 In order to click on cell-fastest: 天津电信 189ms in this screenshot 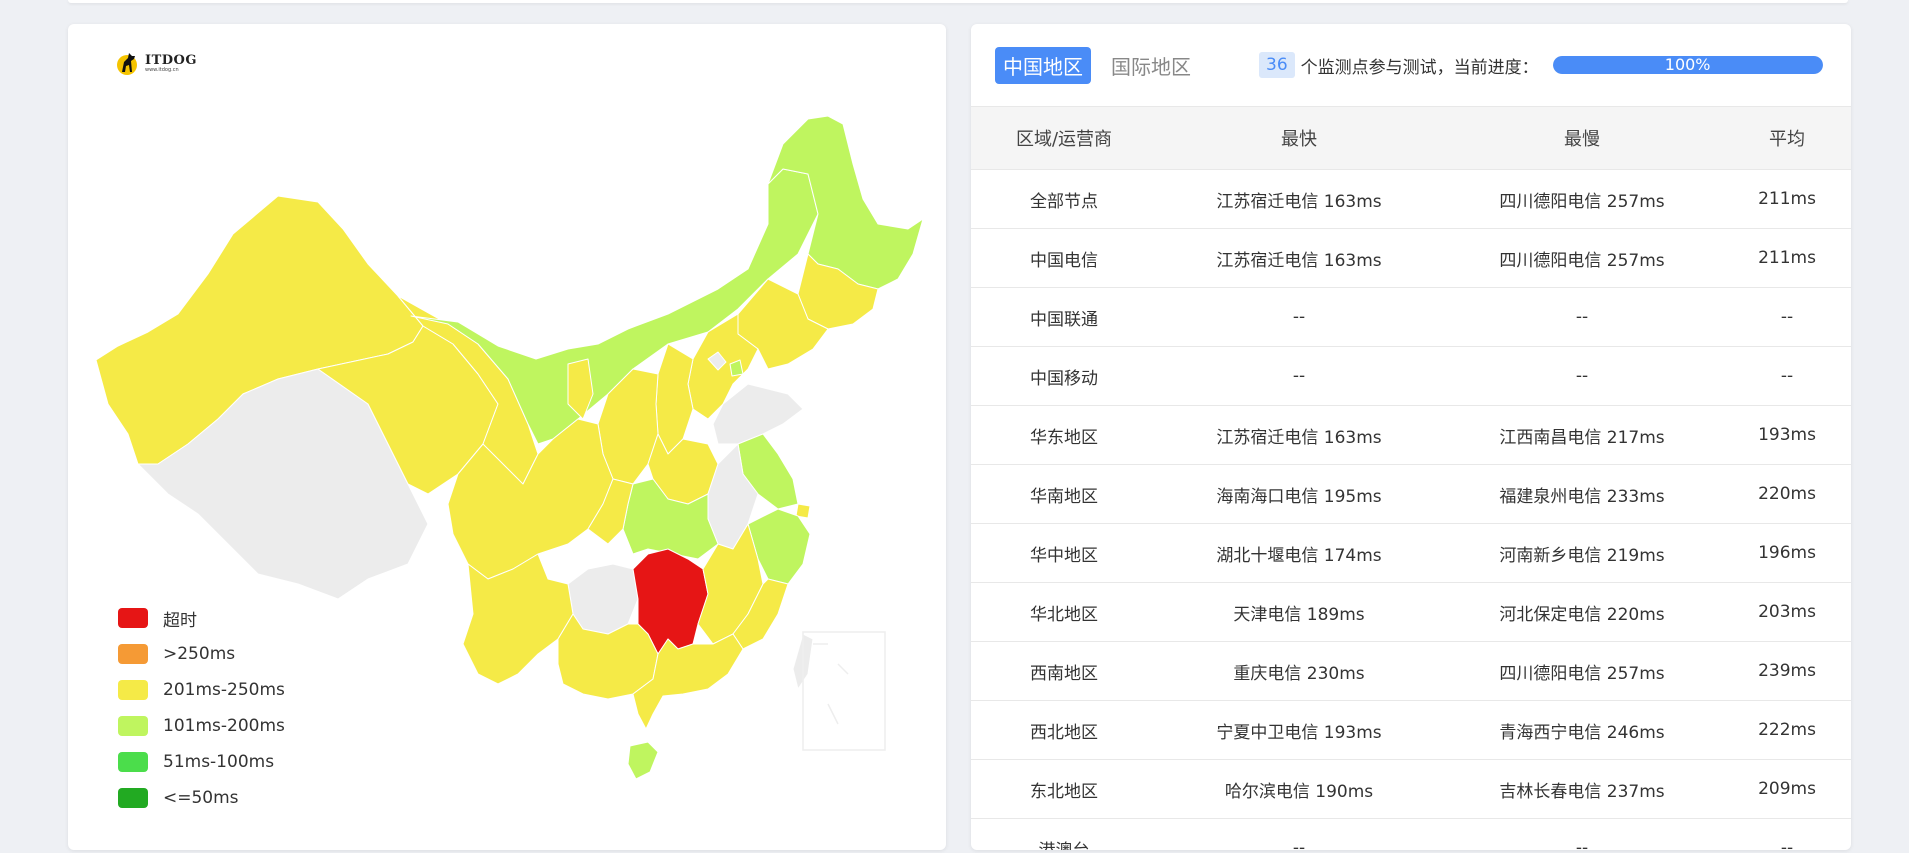, I will do `click(1299, 612)`.